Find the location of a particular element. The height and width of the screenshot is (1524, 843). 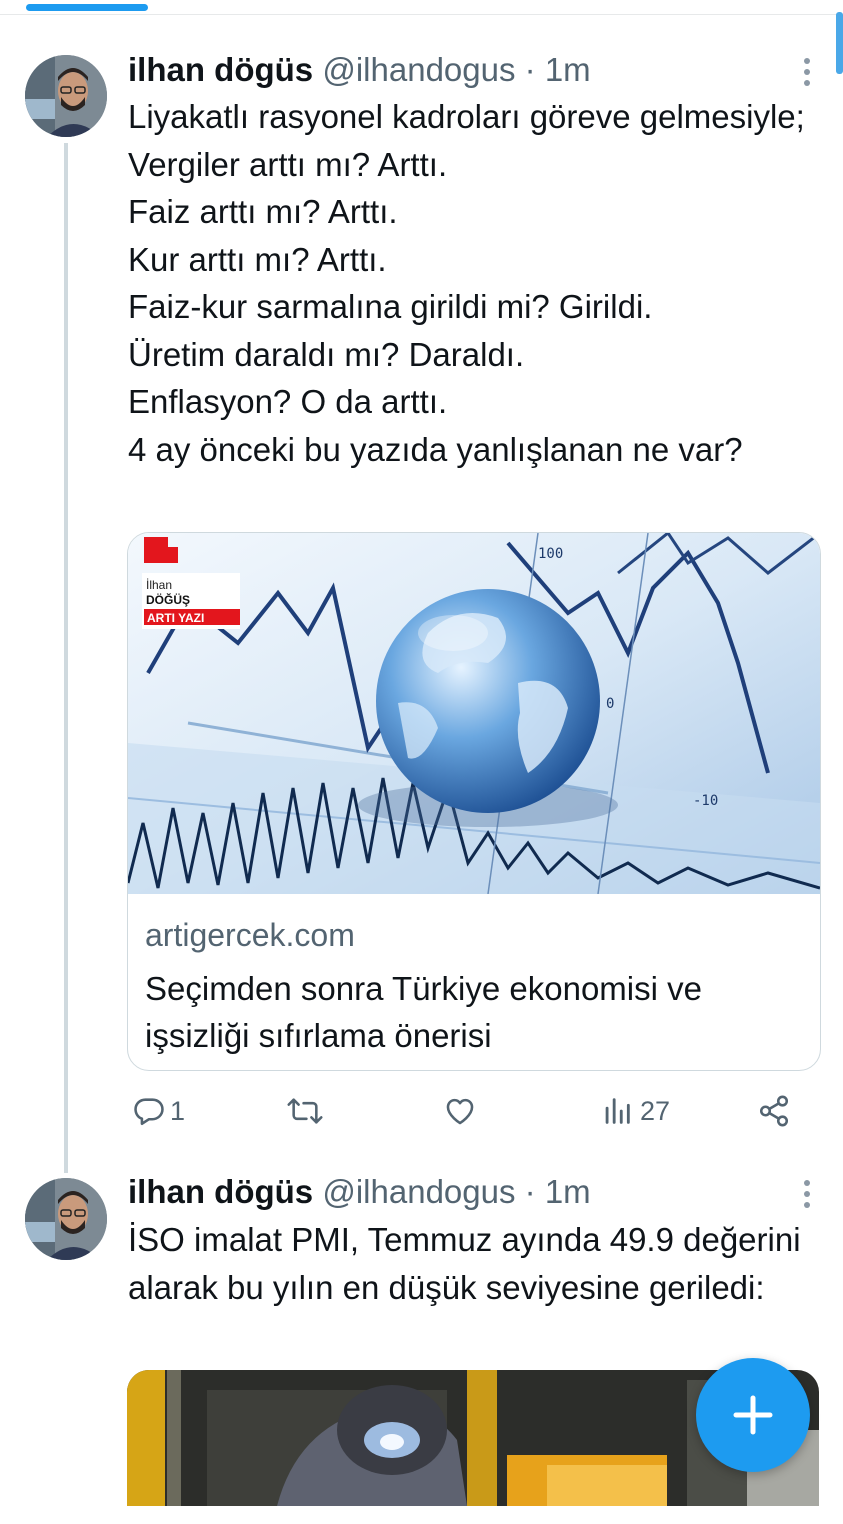

thread-line is located at coordinates (66, 658).